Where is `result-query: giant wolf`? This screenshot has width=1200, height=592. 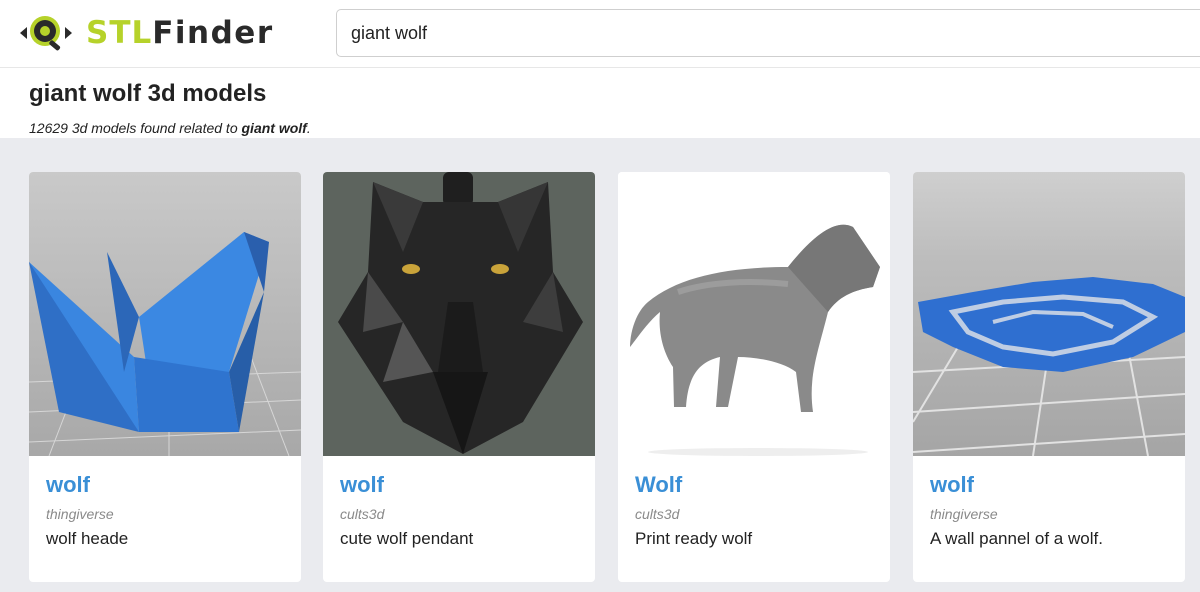
result-query: giant wolf is located at coordinates (274, 128).